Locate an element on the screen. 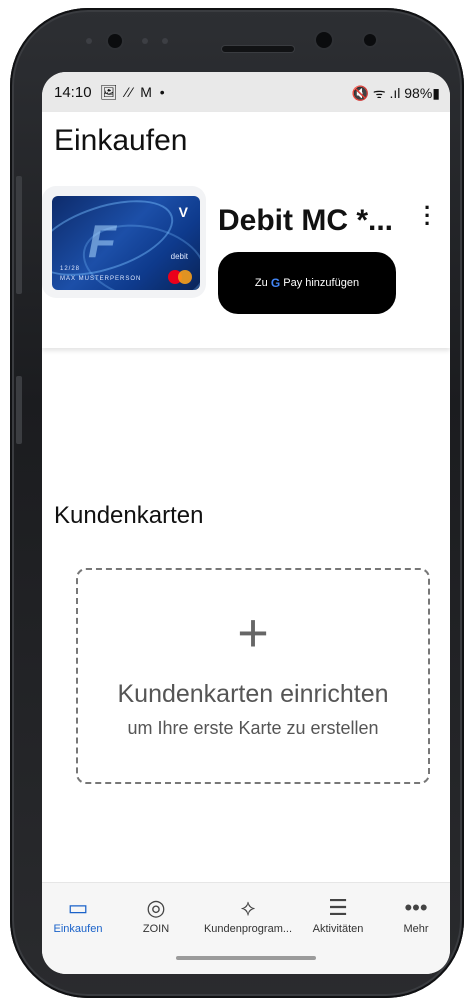  nav-item-einkaufen: ▭ Einkaufen is located at coordinates (80, 914).